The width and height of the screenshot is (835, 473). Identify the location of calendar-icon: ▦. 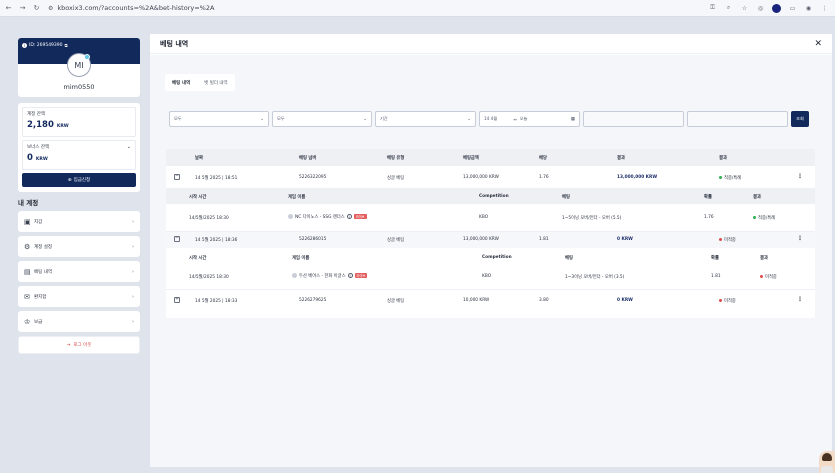
(572, 119).